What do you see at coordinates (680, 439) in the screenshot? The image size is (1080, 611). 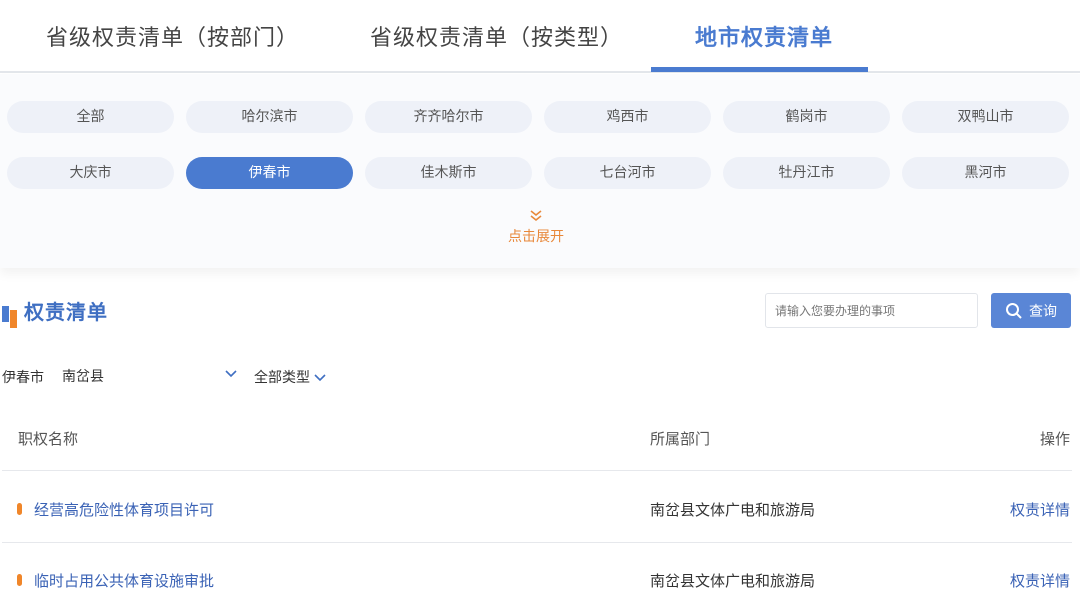 I see `column-header-department: 所属部门` at bounding box center [680, 439].